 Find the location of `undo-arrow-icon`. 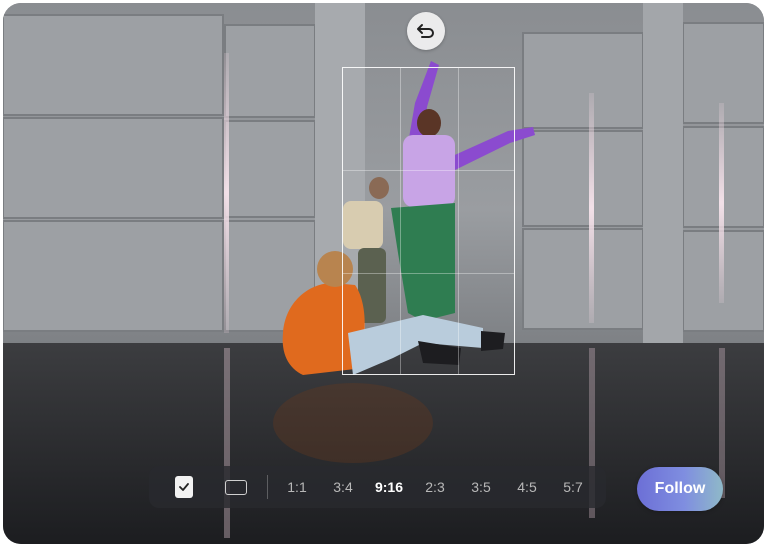

undo-arrow-icon is located at coordinates (425, 31).